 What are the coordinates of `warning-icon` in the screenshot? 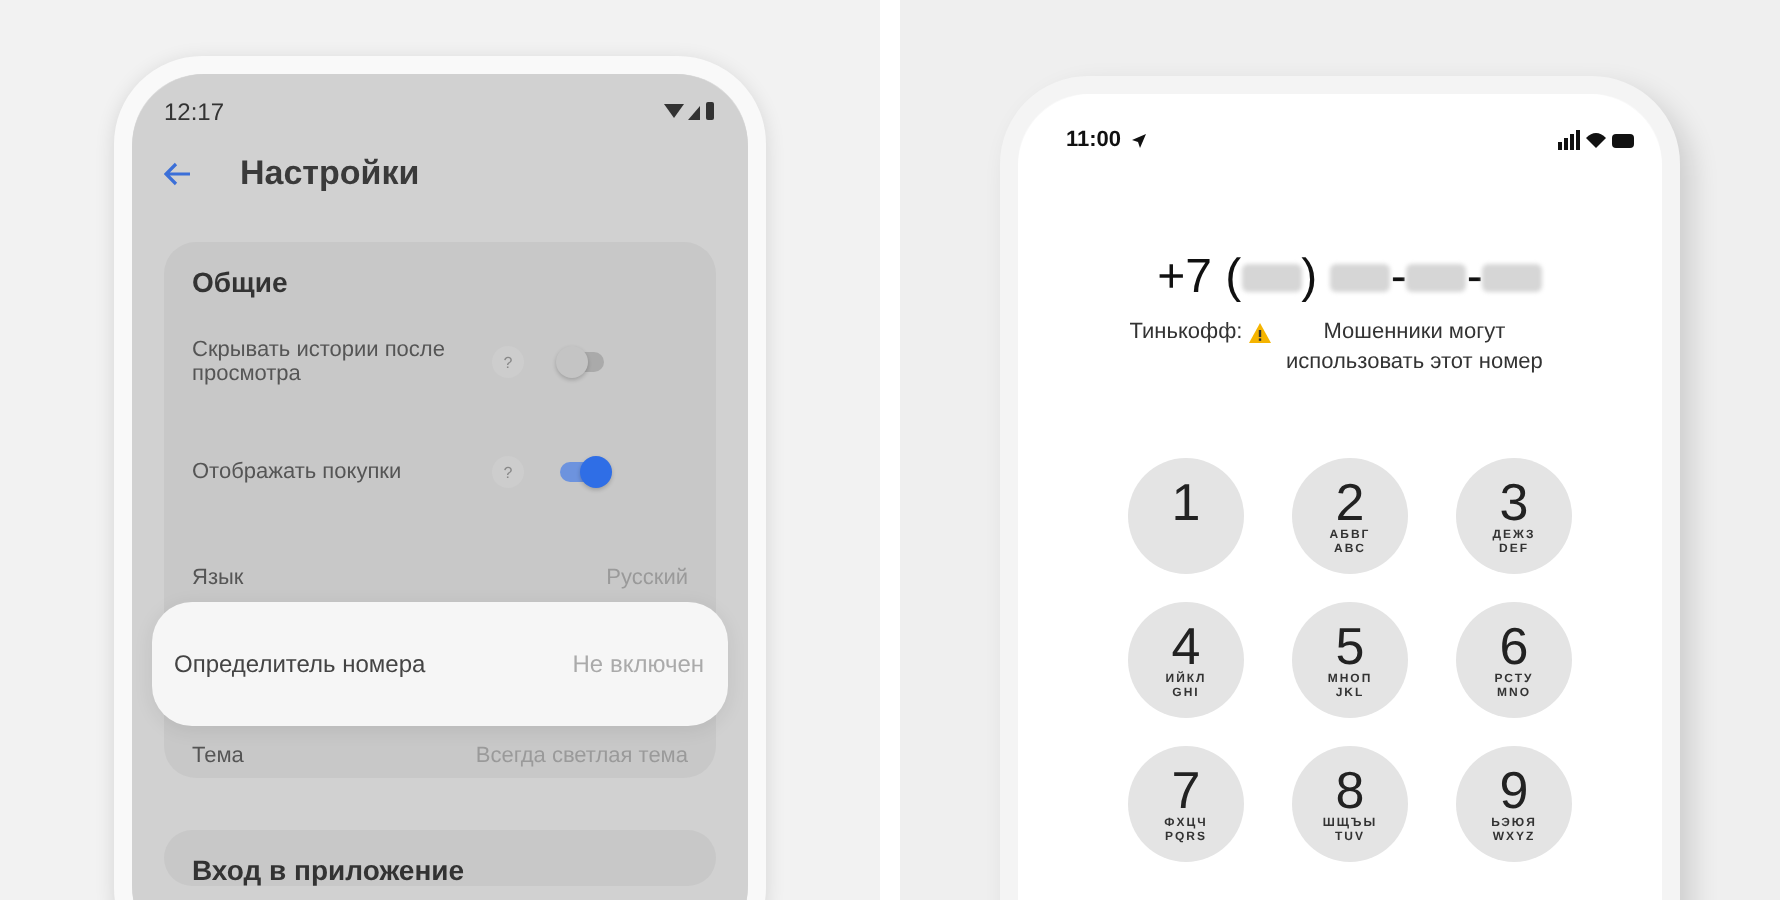 It's located at (1260, 333).